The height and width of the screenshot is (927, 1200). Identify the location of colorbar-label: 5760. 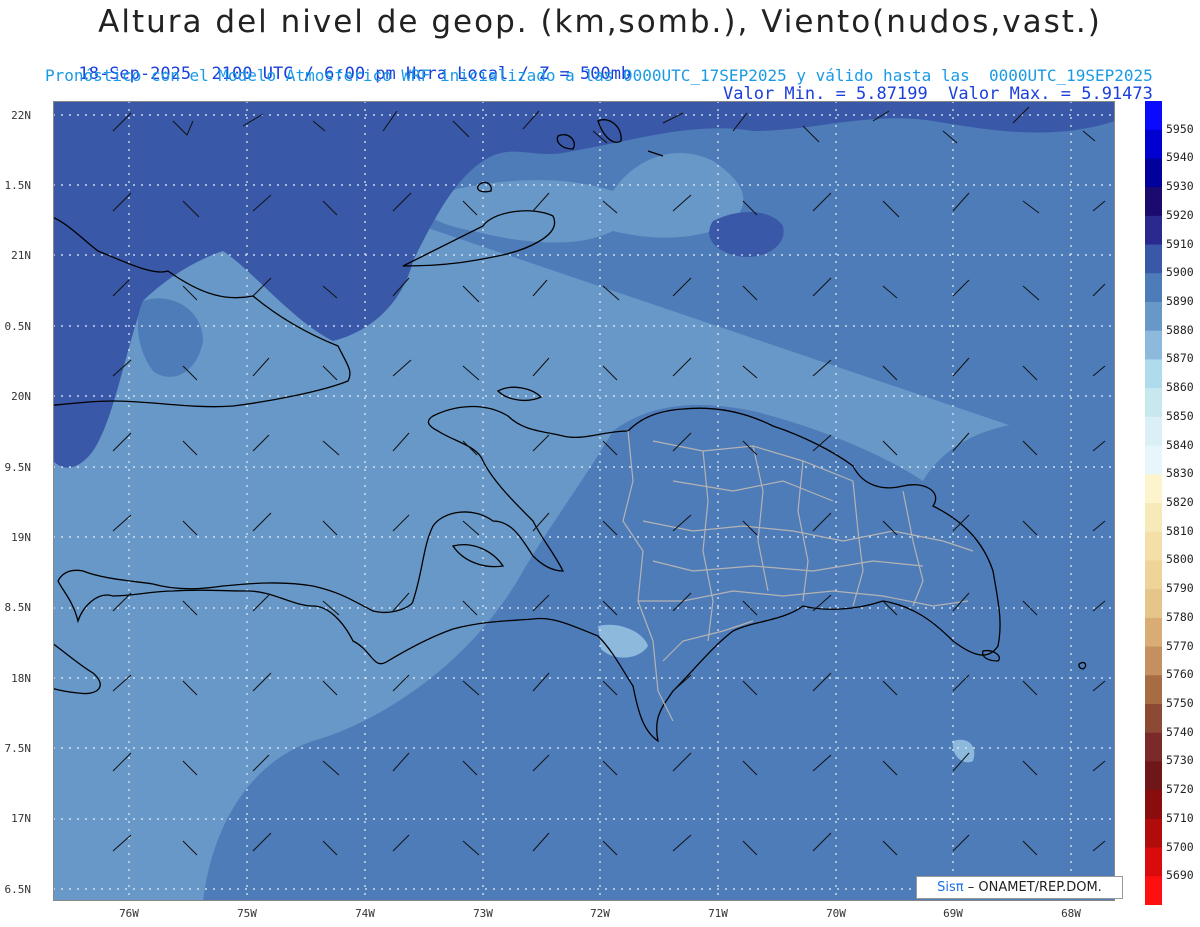
(1180, 674).